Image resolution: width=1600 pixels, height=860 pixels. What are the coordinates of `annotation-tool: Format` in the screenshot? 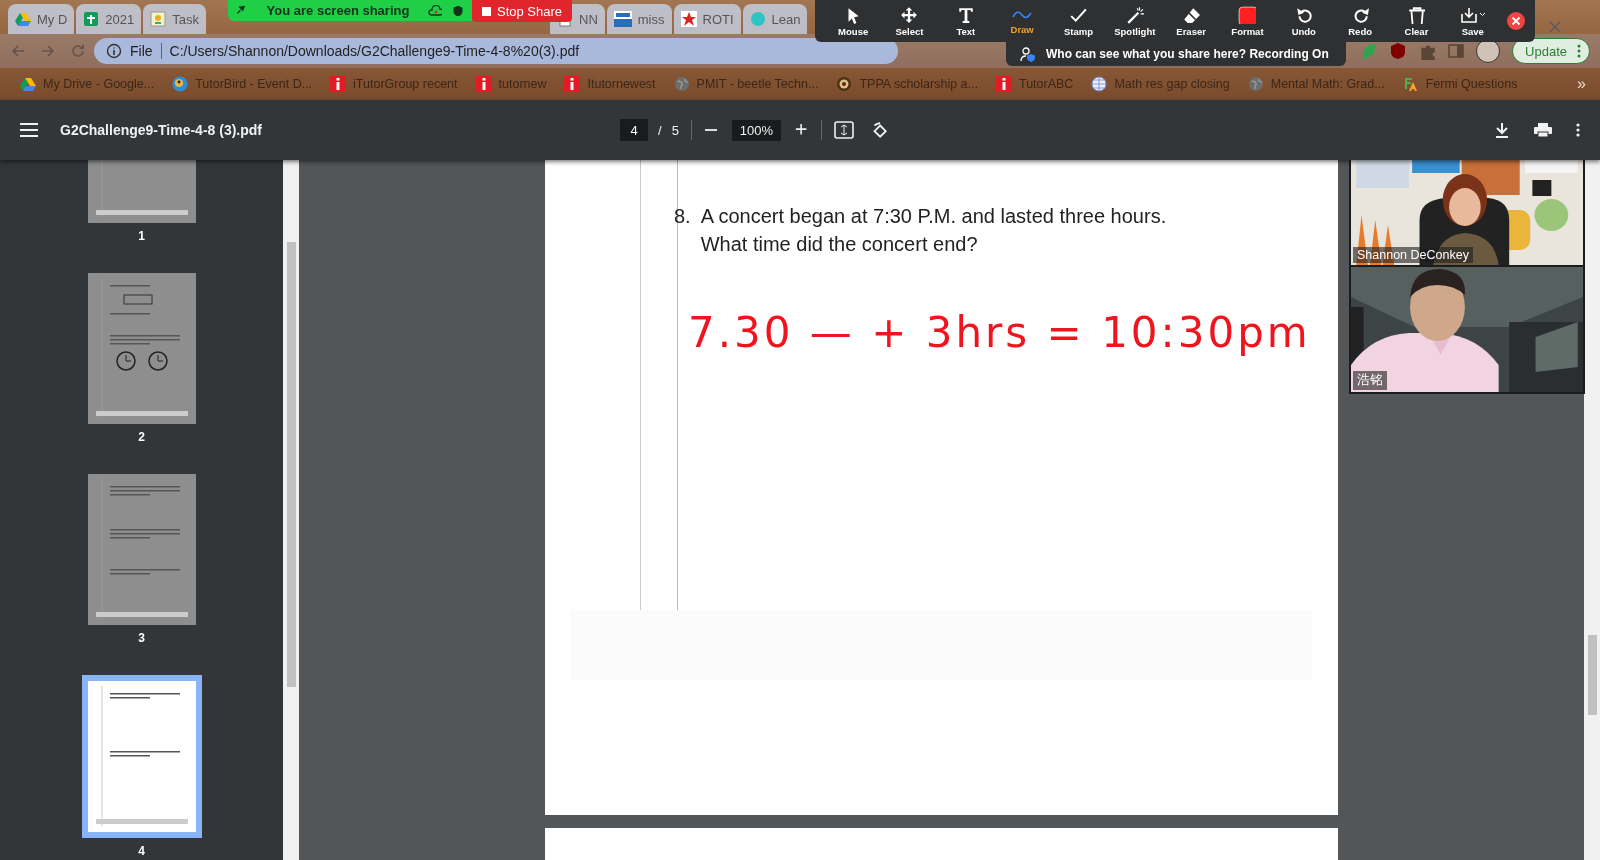 It's located at (1247, 21).